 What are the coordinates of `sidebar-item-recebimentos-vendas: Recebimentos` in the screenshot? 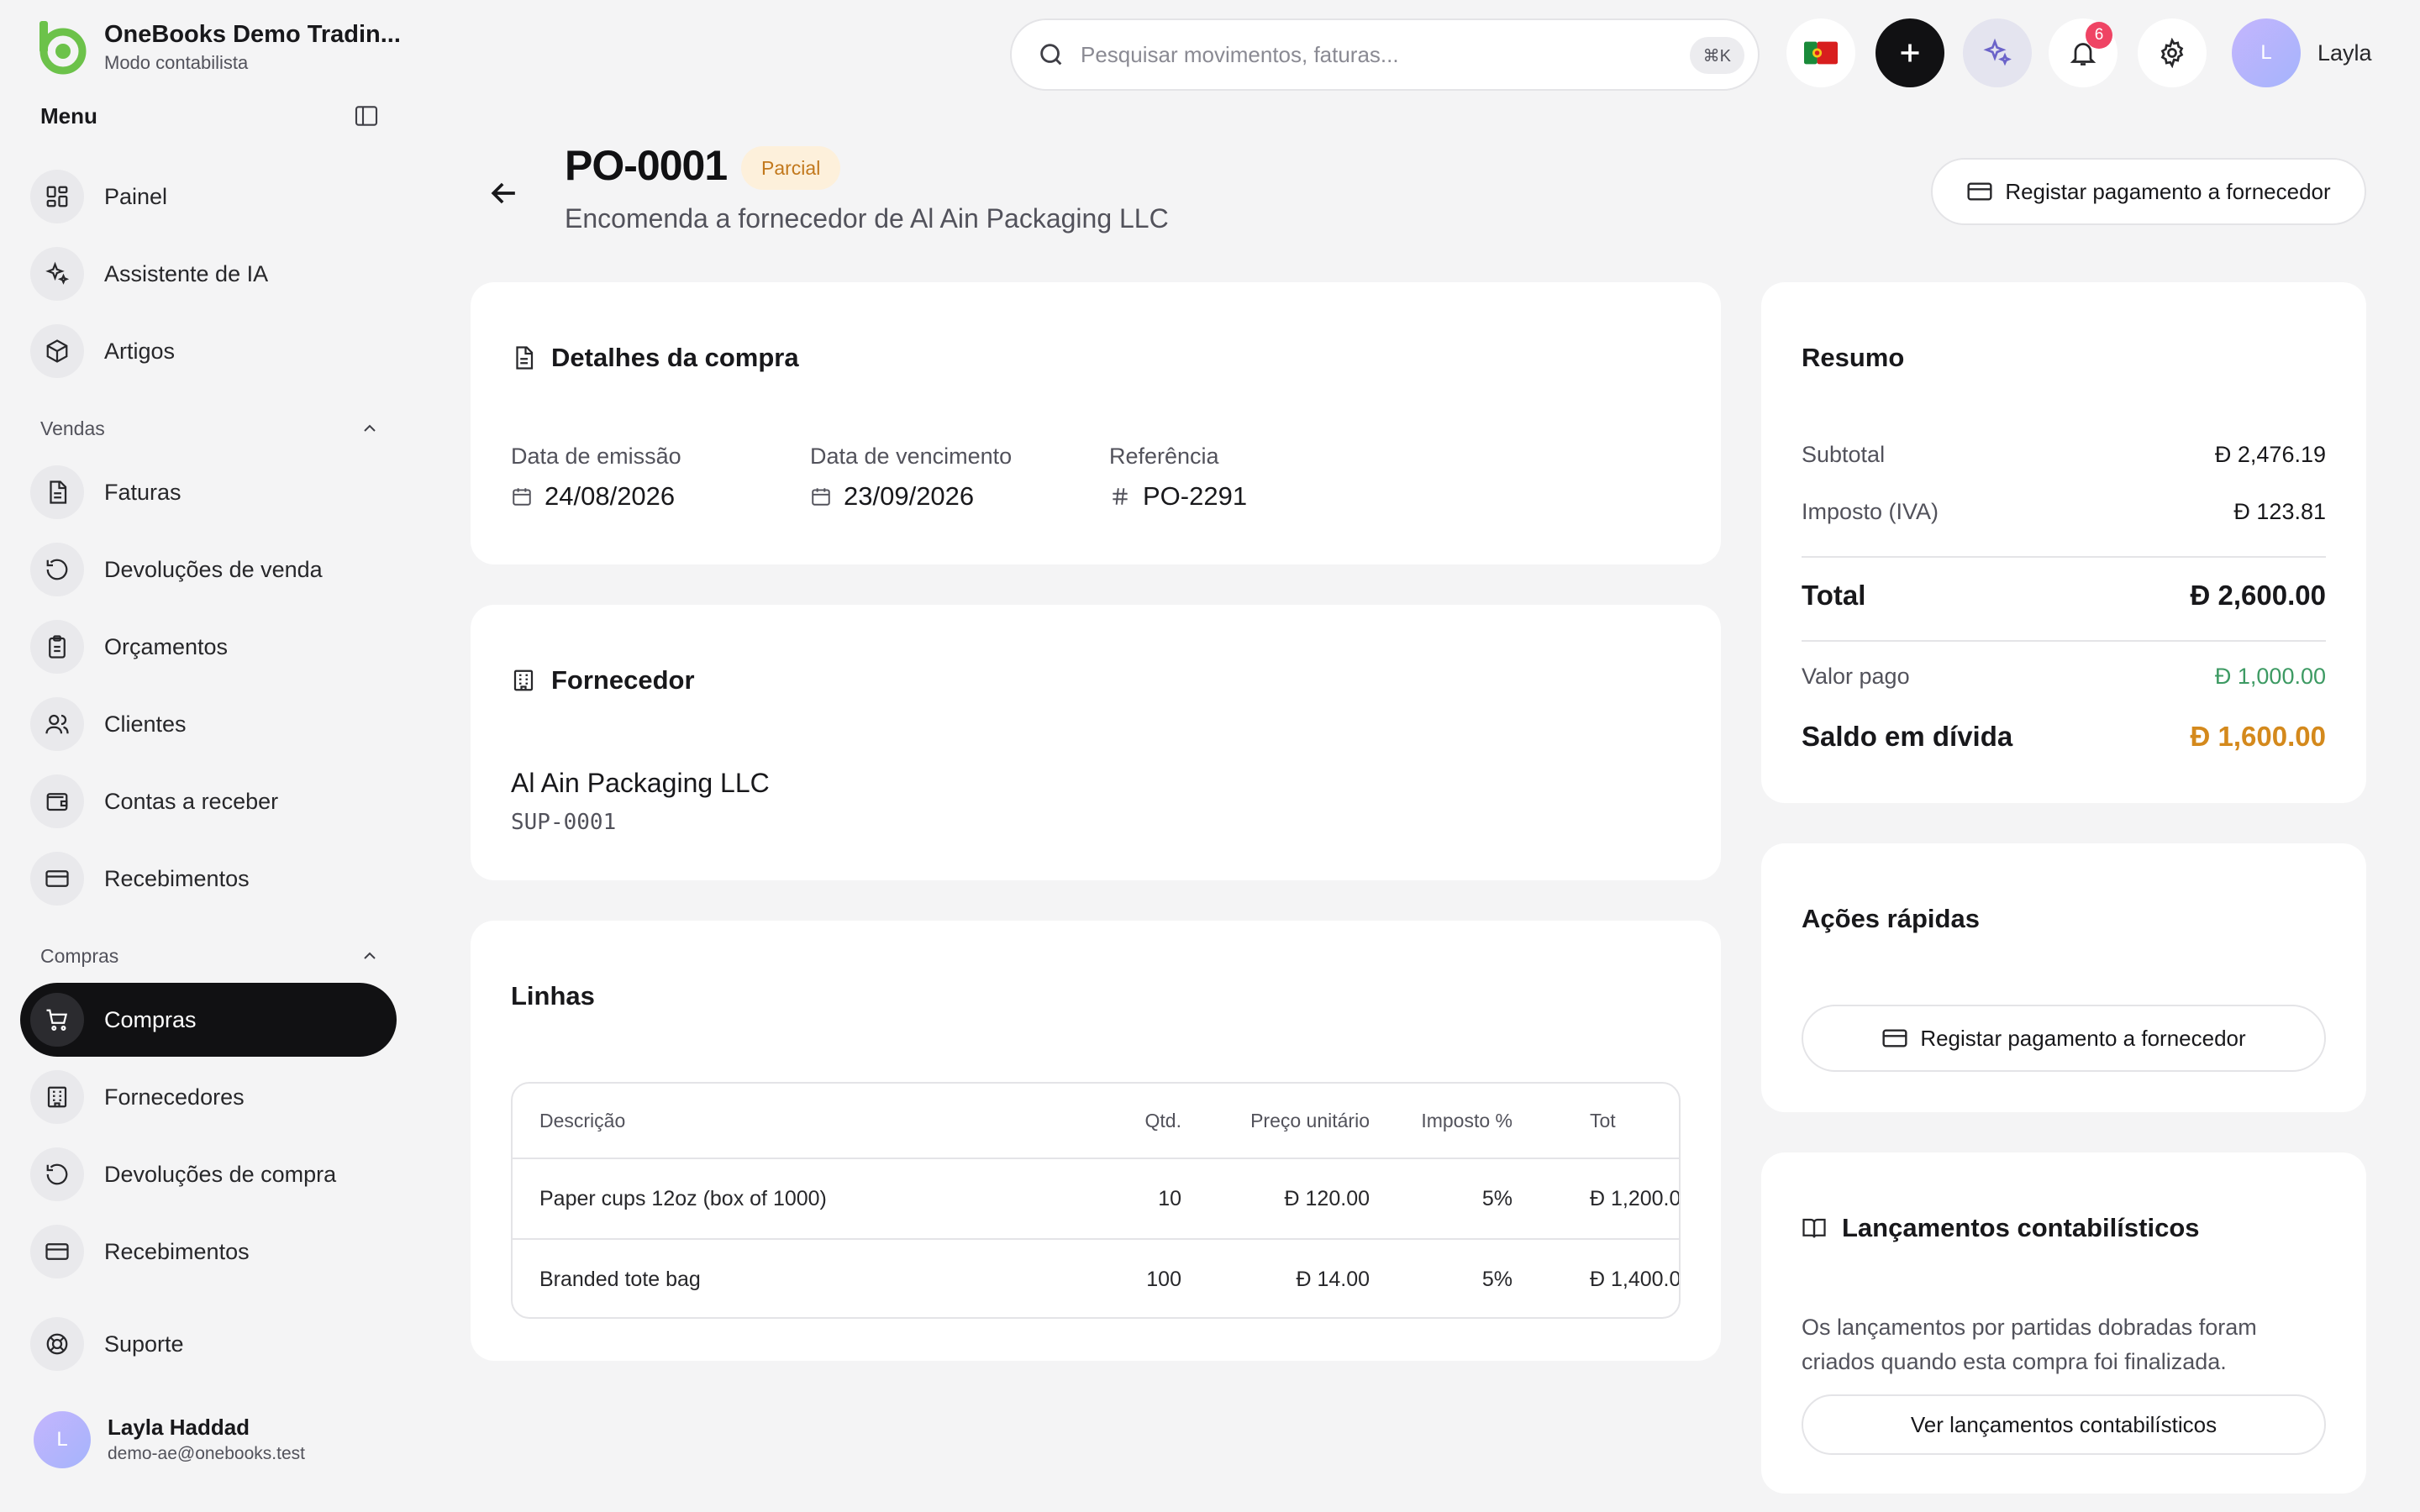 It's located at (208, 879).